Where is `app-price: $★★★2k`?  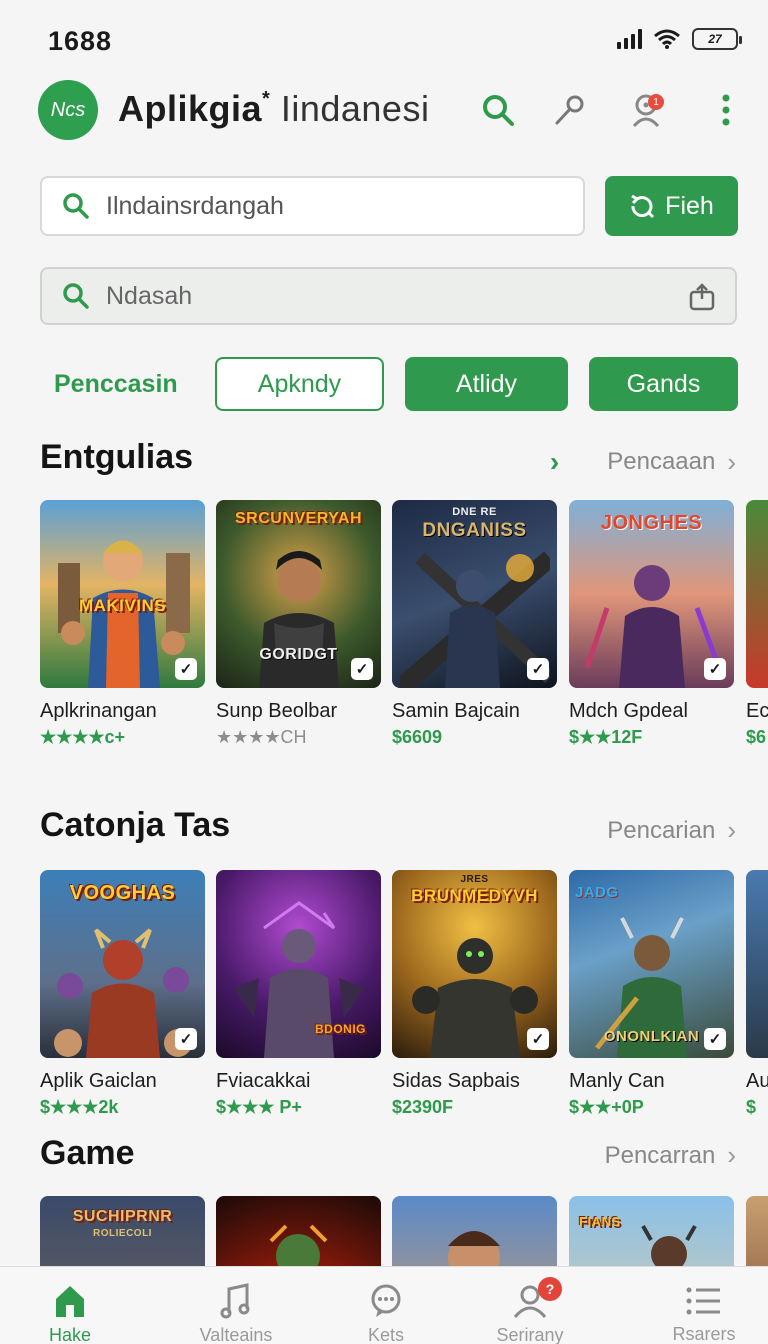 app-price: $★★★2k is located at coordinates (79, 1107).